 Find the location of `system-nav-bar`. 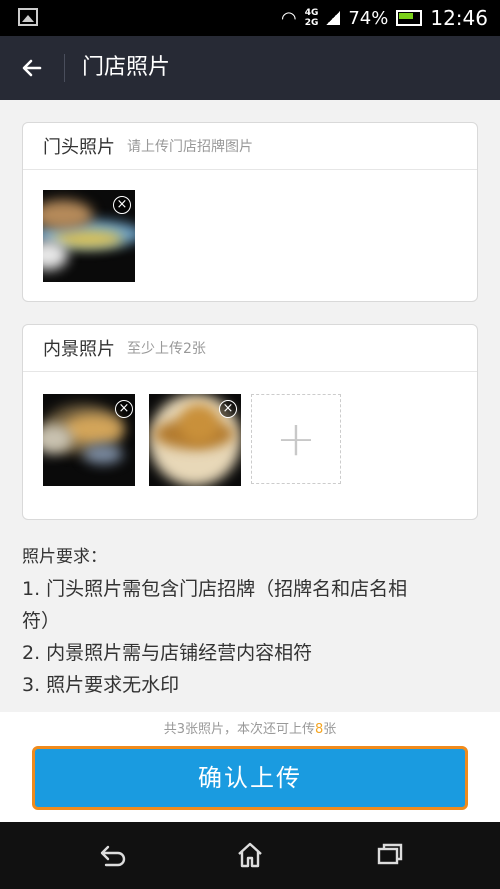

system-nav-bar is located at coordinates (250, 855).